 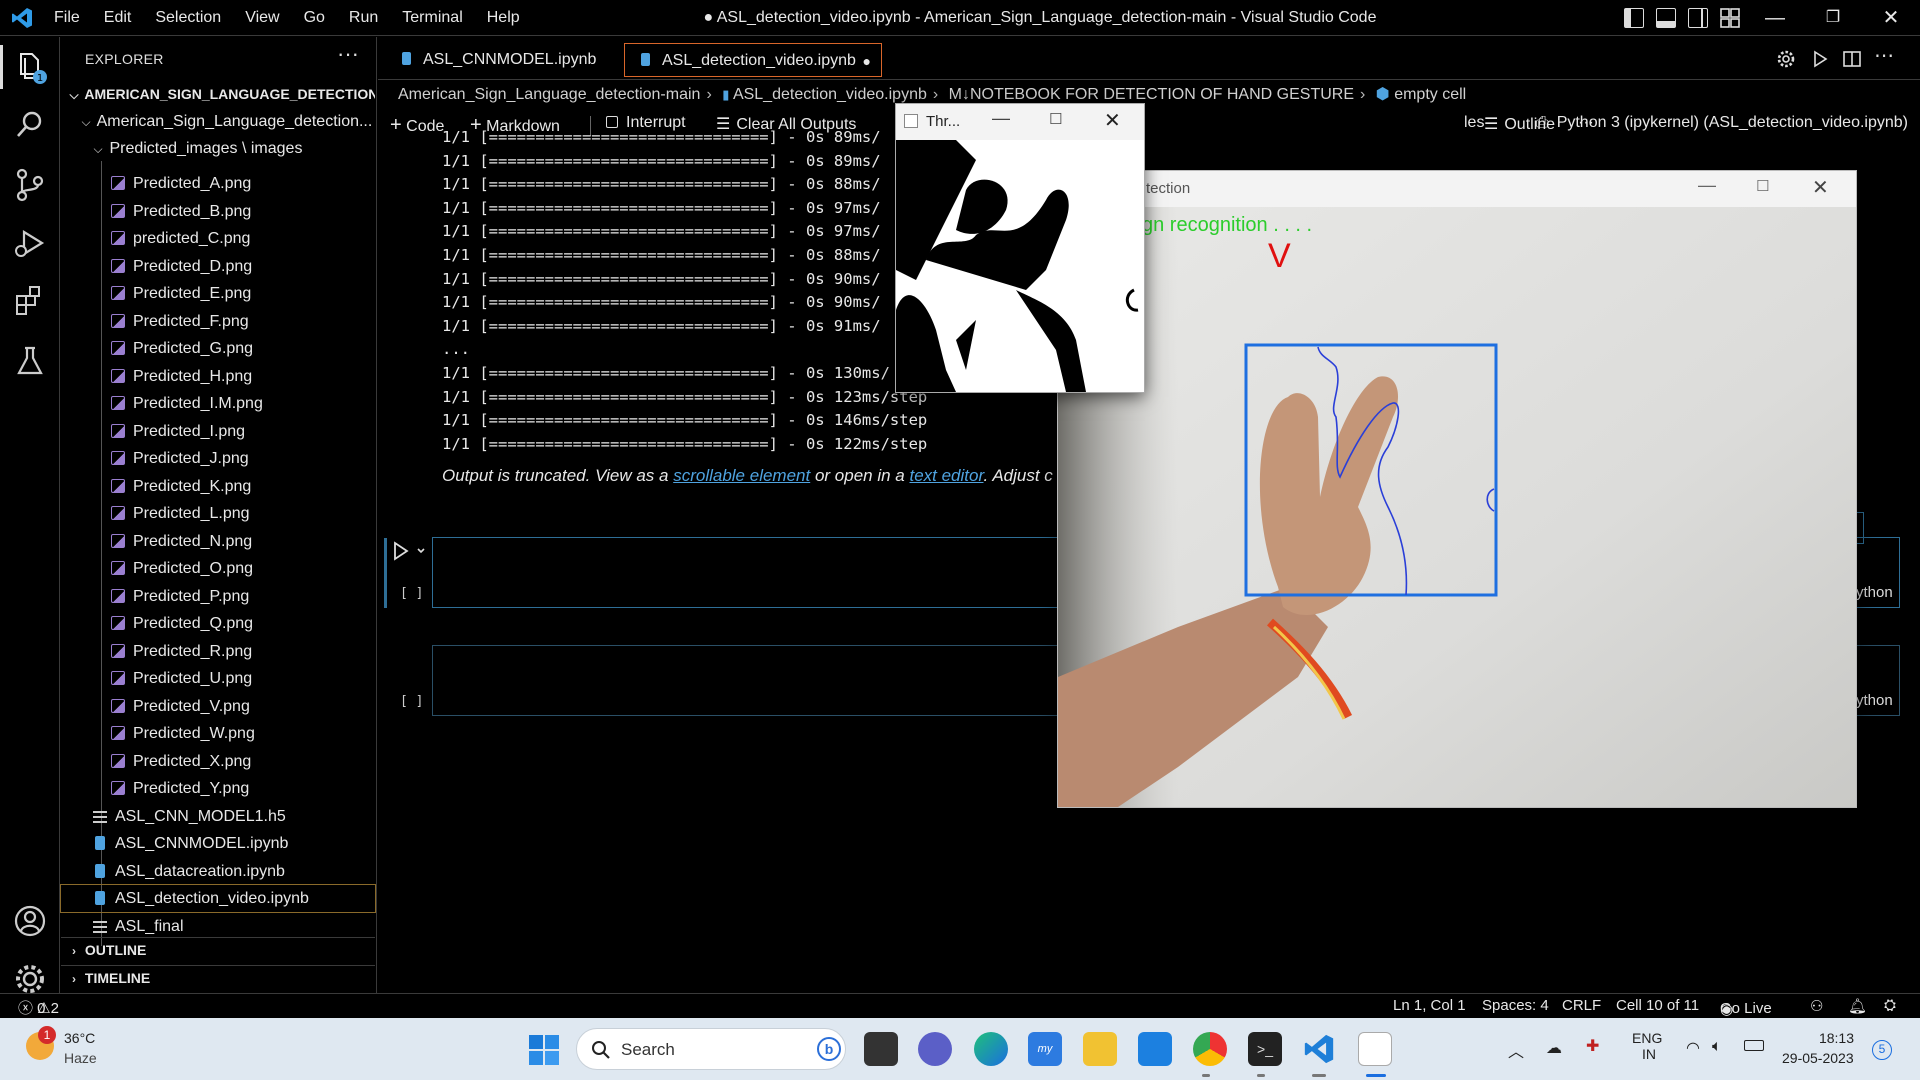 What do you see at coordinates (1730, 18) in the screenshot?
I see `customize-layout-icon` at bounding box center [1730, 18].